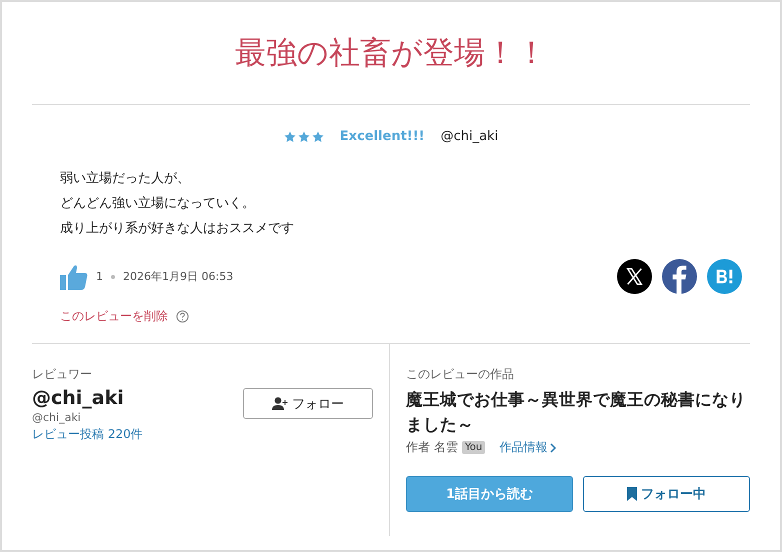 The image size is (782, 552). Describe the element at coordinates (308, 403) in the screenshot. I see `follow-button: フォロー` at that location.